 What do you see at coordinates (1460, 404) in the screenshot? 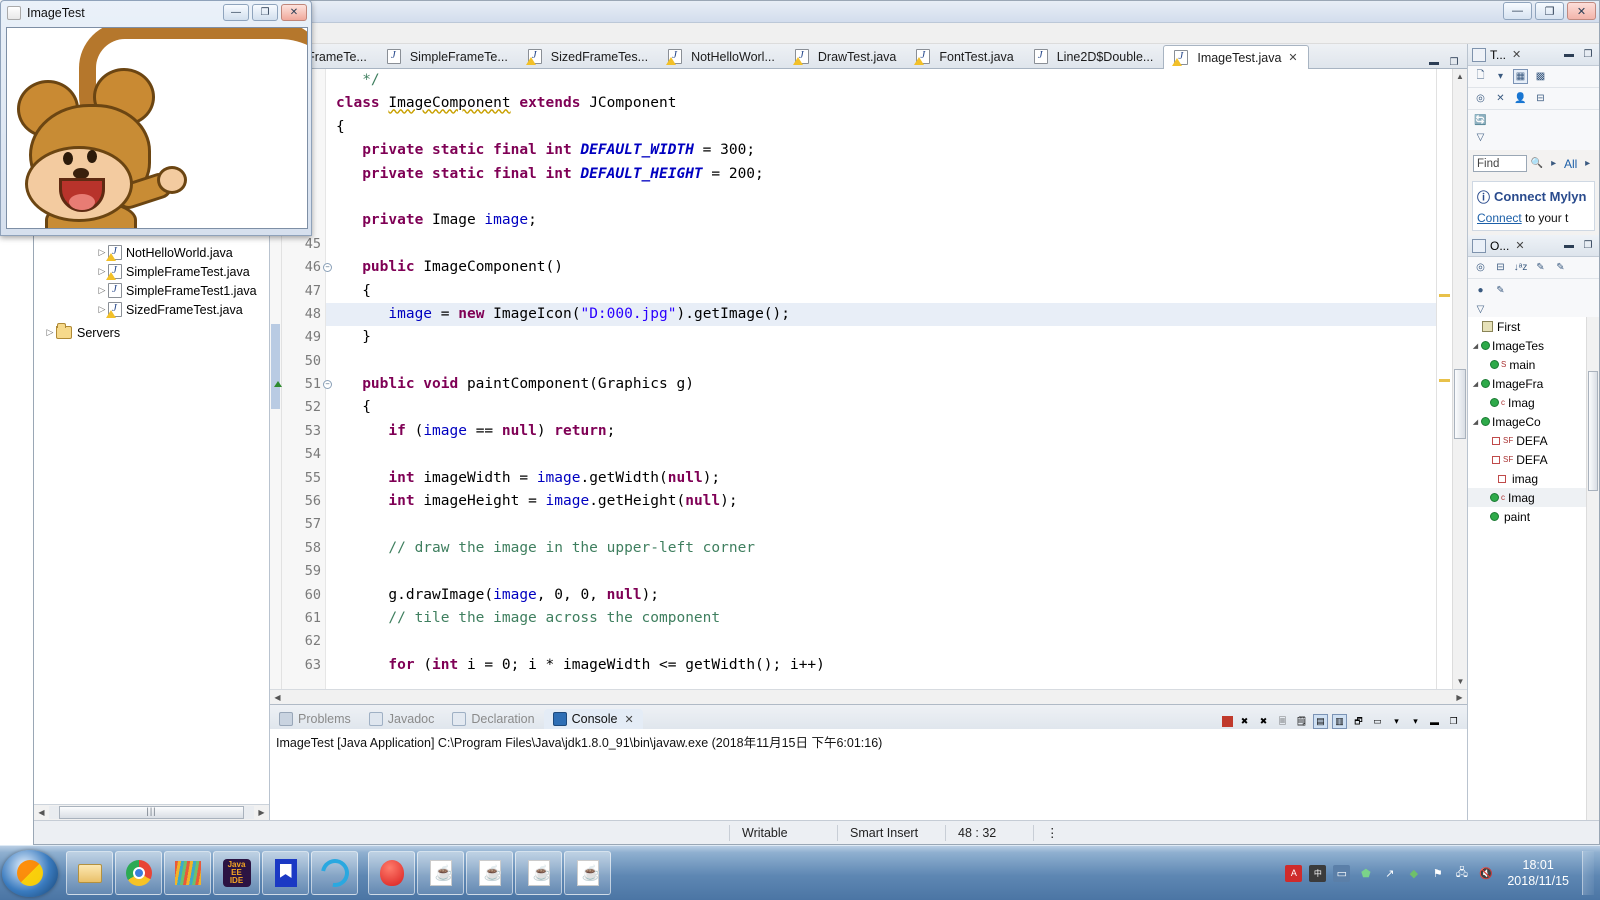
I see `vscroll-thumb` at bounding box center [1460, 404].